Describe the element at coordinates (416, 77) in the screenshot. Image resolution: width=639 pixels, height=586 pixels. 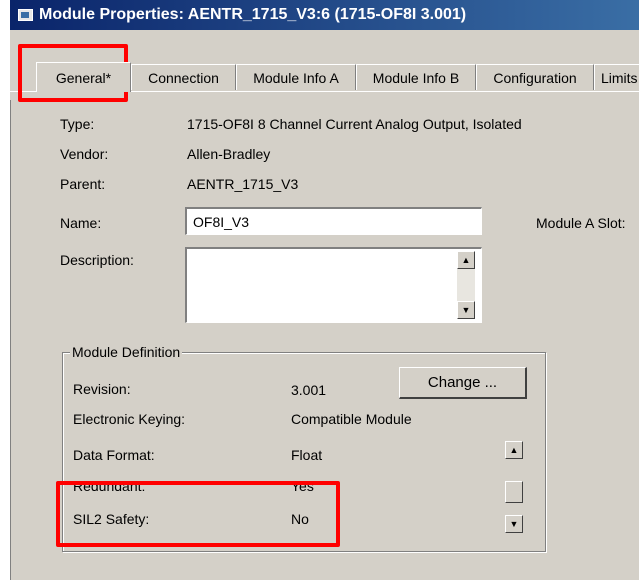
I see `tab-module-info-b: Module Info B` at that location.